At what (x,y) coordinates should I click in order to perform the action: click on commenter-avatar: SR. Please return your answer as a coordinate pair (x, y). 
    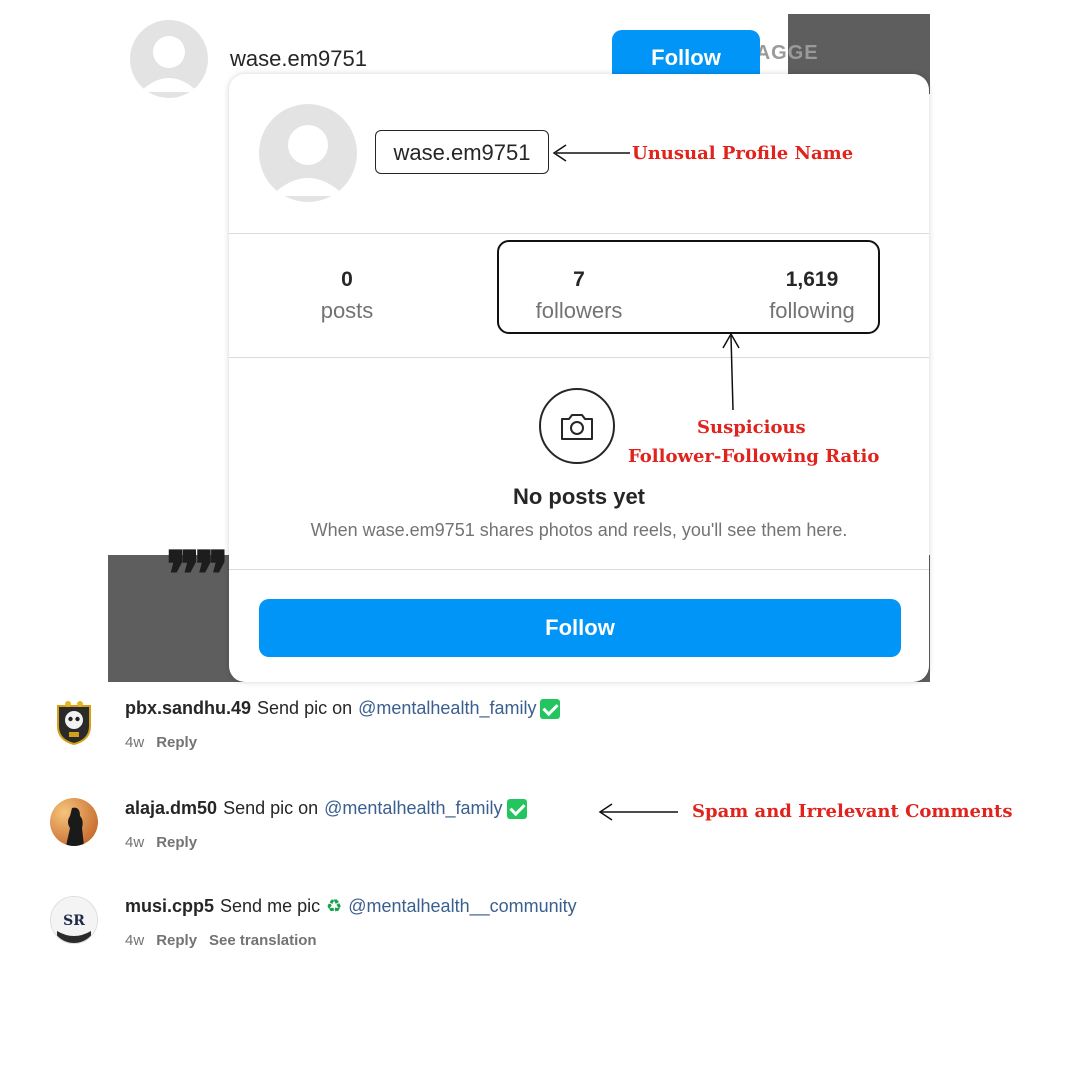
    Looking at the image, I should click on (74, 920).